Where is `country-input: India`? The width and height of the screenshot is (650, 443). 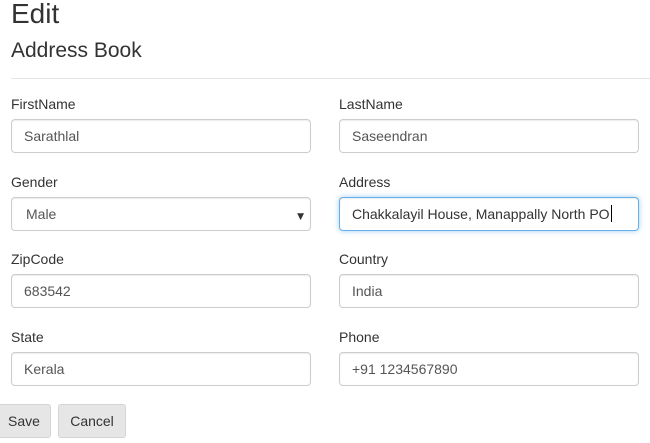 country-input: India is located at coordinates (489, 291).